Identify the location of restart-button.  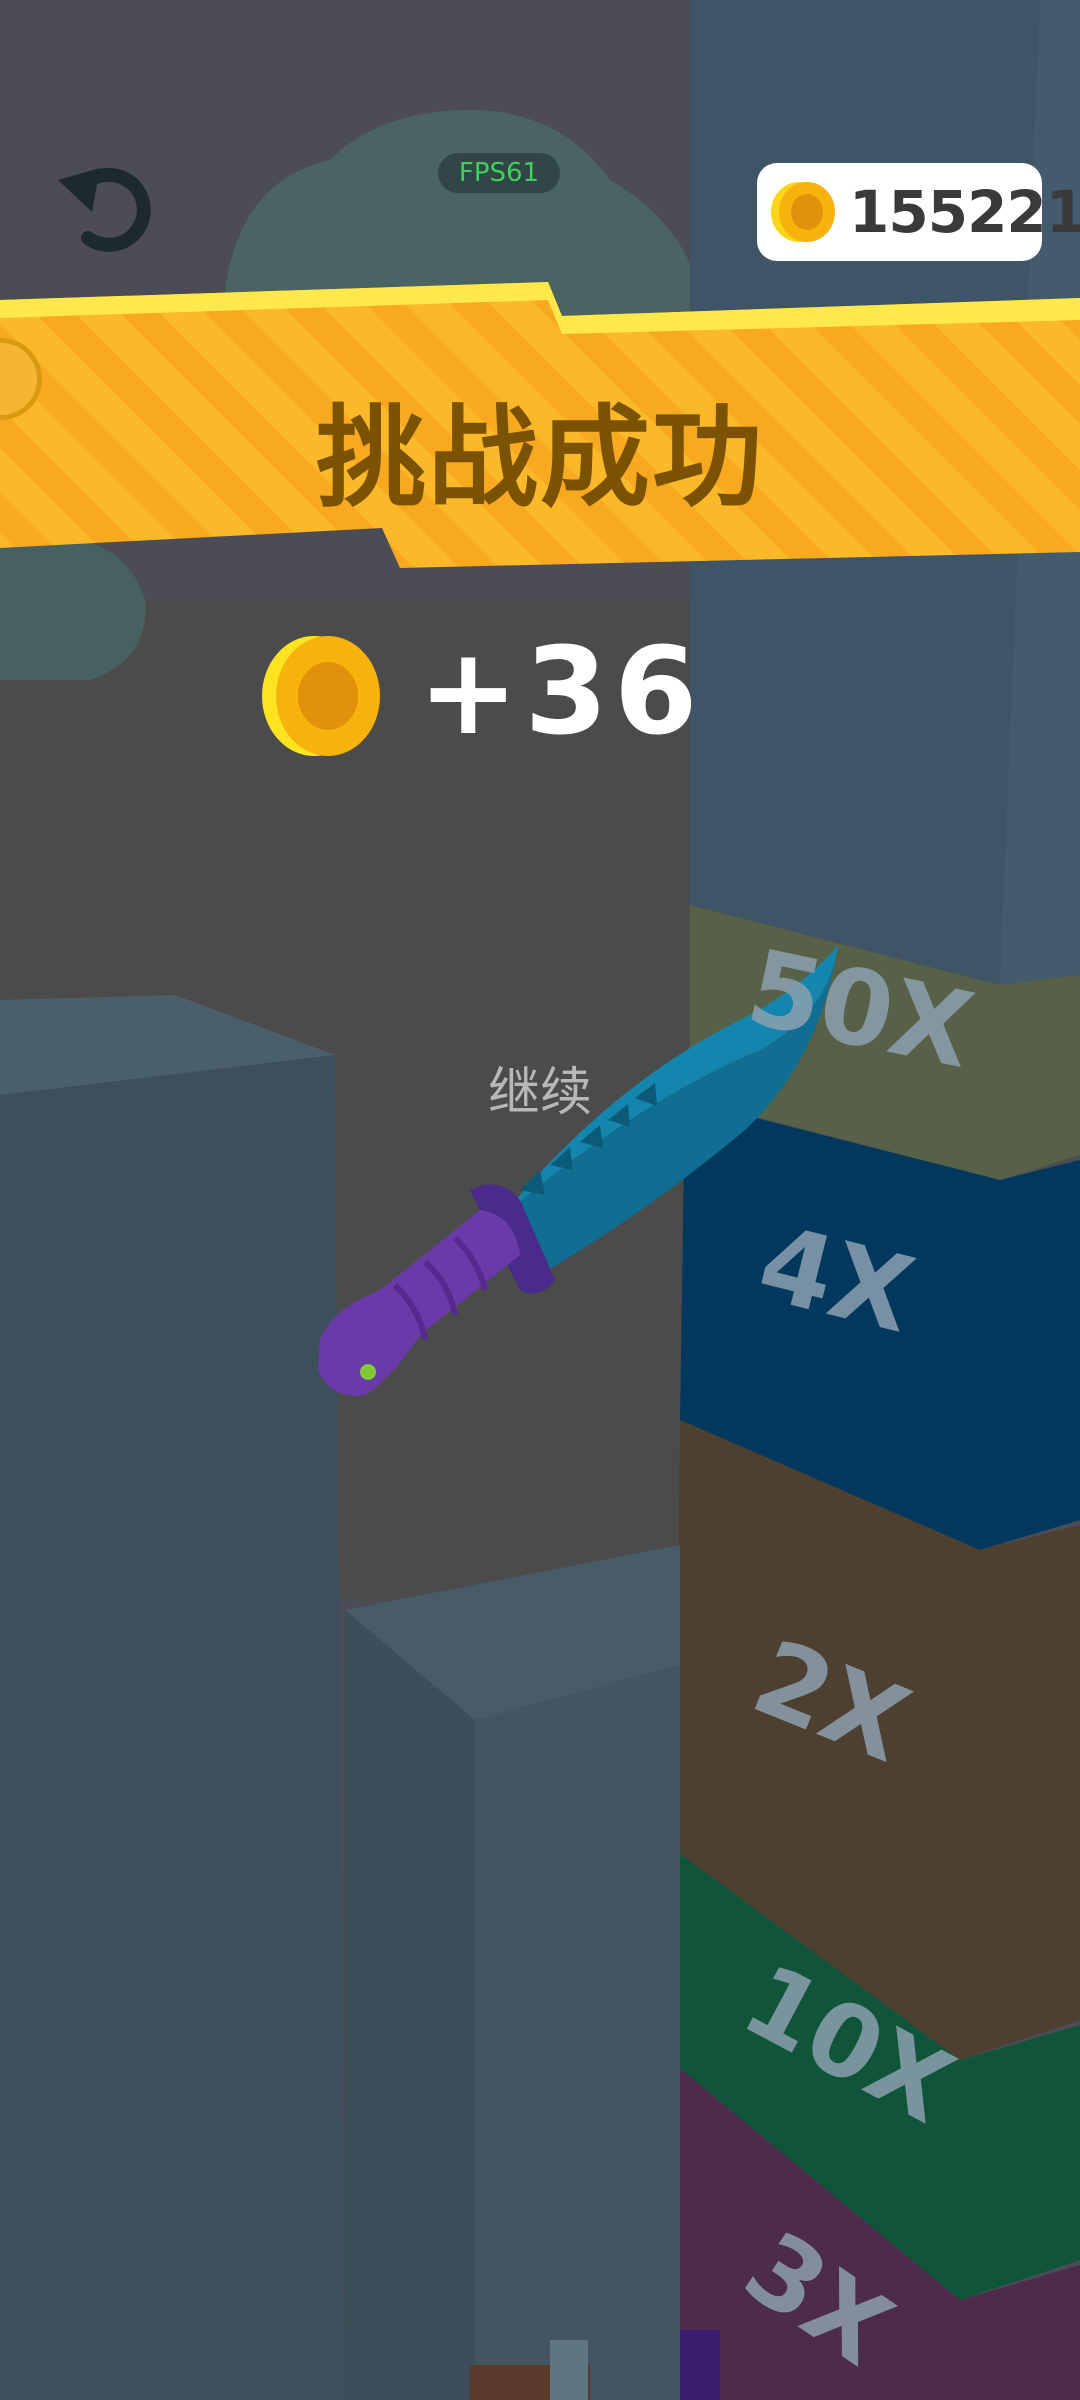
(105, 205).